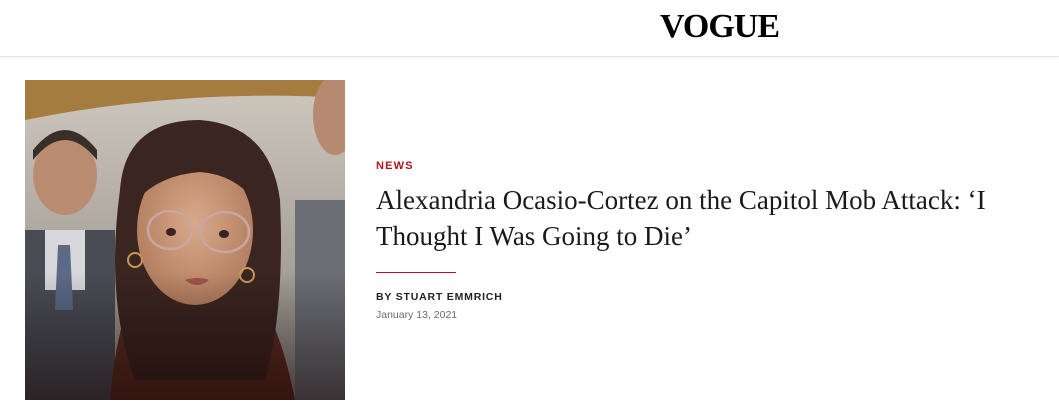 This screenshot has width=1059, height=414. I want to click on article-date: January 13, 2021, so click(417, 315).